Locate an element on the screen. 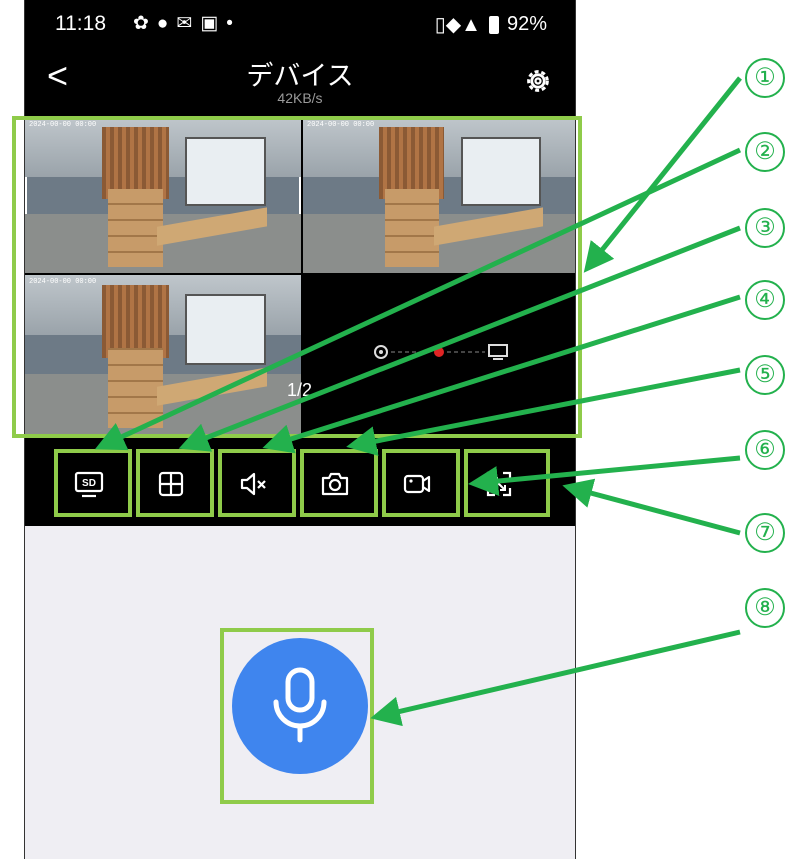  control-toolbar: SD is located at coordinates (300, 485).